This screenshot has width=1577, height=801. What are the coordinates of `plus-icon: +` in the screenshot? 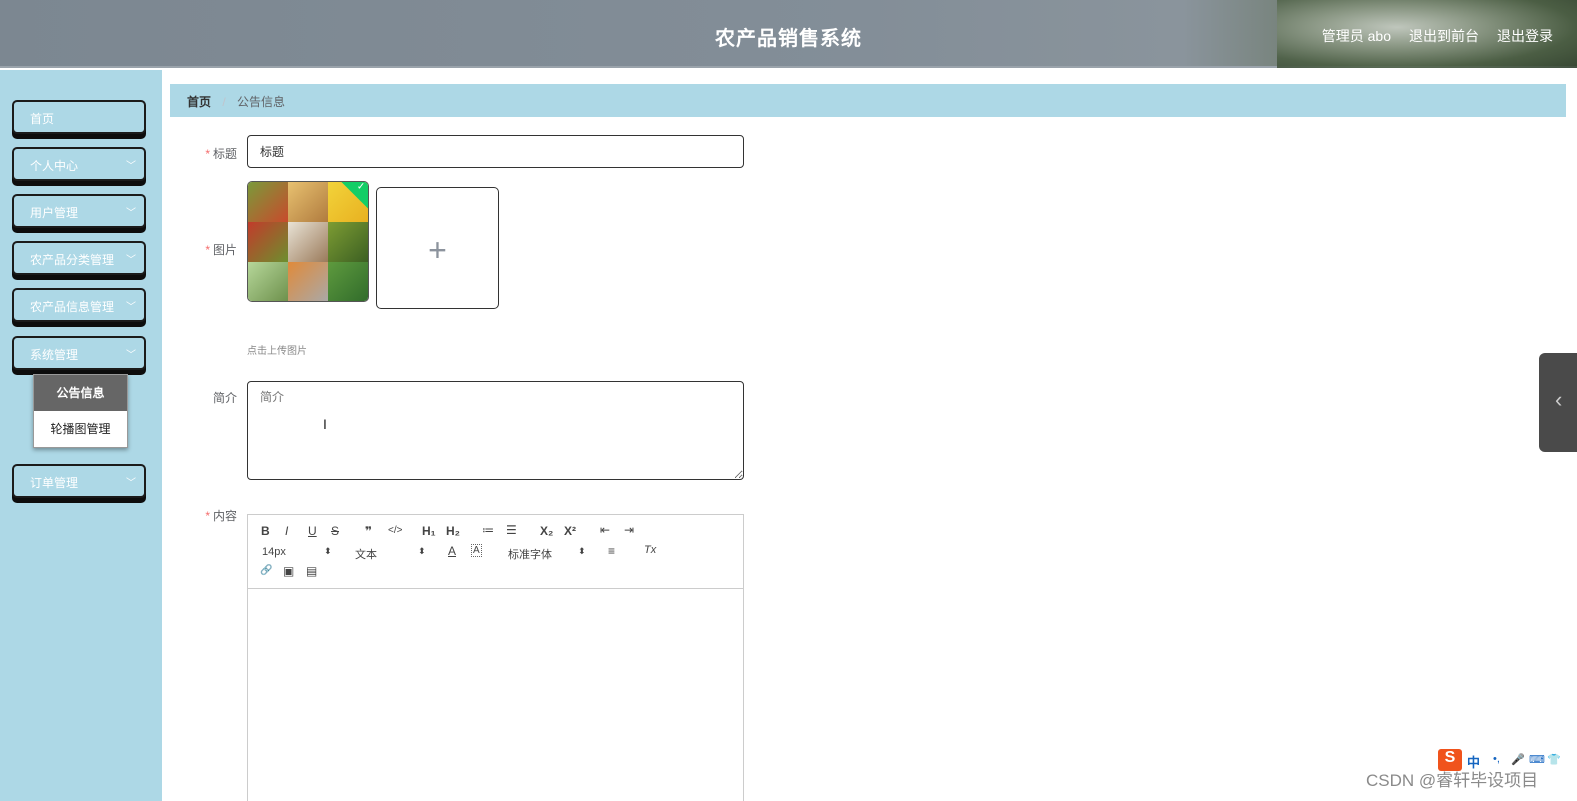 It's located at (437, 250).